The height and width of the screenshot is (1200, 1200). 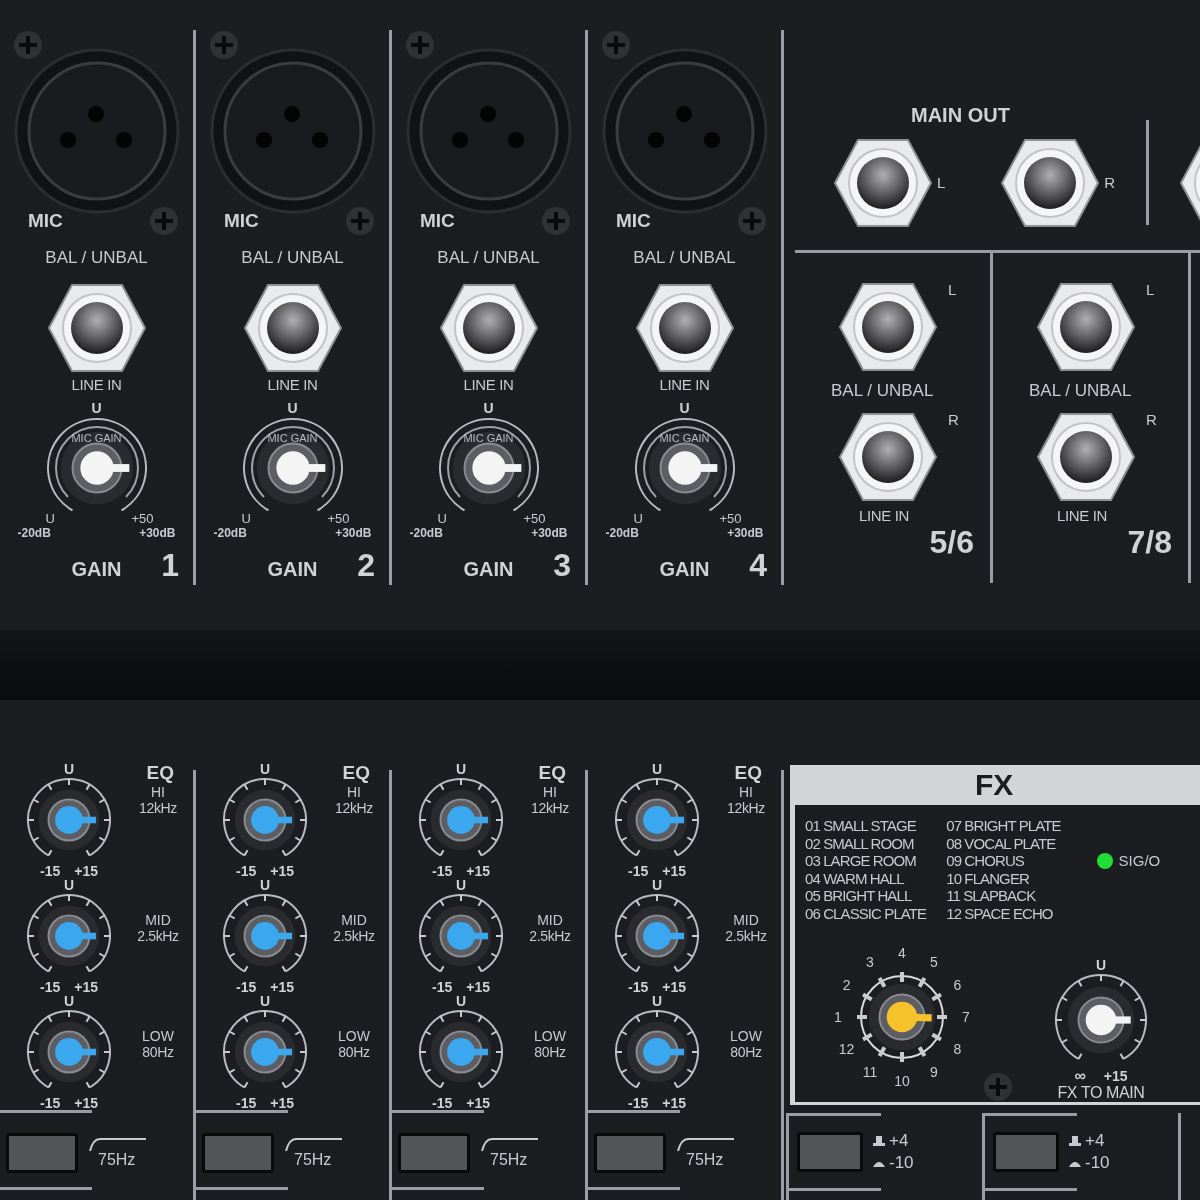 What do you see at coordinates (1150, 542) in the screenshot?
I see `channel-number: 7/8` at bounding box center [1150, 542].